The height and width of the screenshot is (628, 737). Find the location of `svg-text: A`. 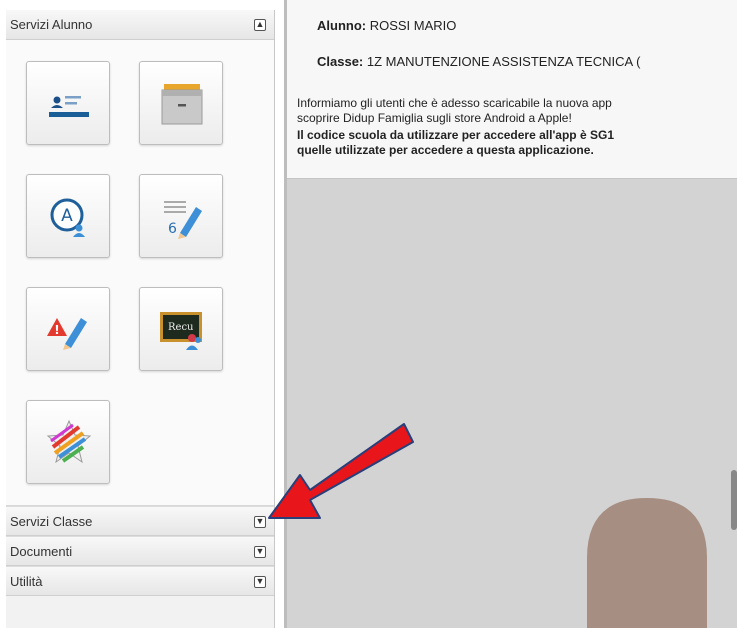

svg-text: A is located at coordinates (67, 216).